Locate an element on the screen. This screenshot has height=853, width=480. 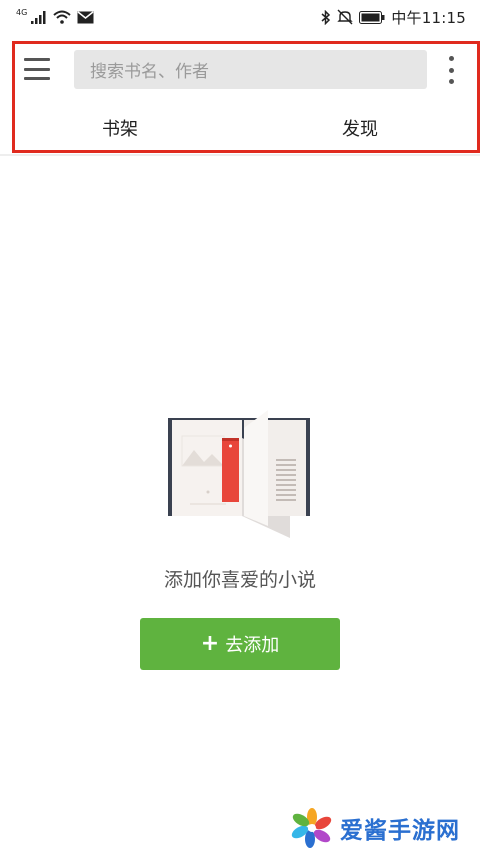
header-divider is located at coordinates (240, 155).